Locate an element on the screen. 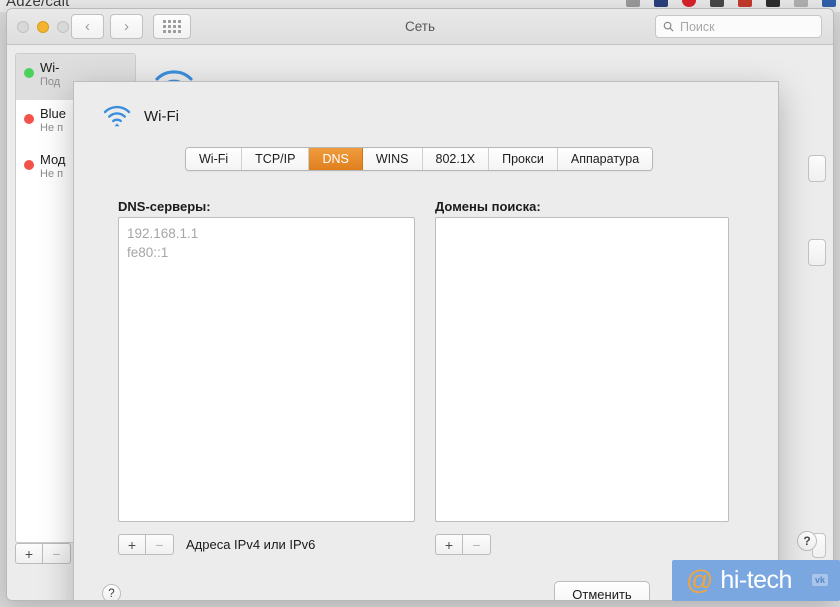 The height and width of the screenshot is (607, 840). add-dns-server-button: + is located at coordinates (132, 544).